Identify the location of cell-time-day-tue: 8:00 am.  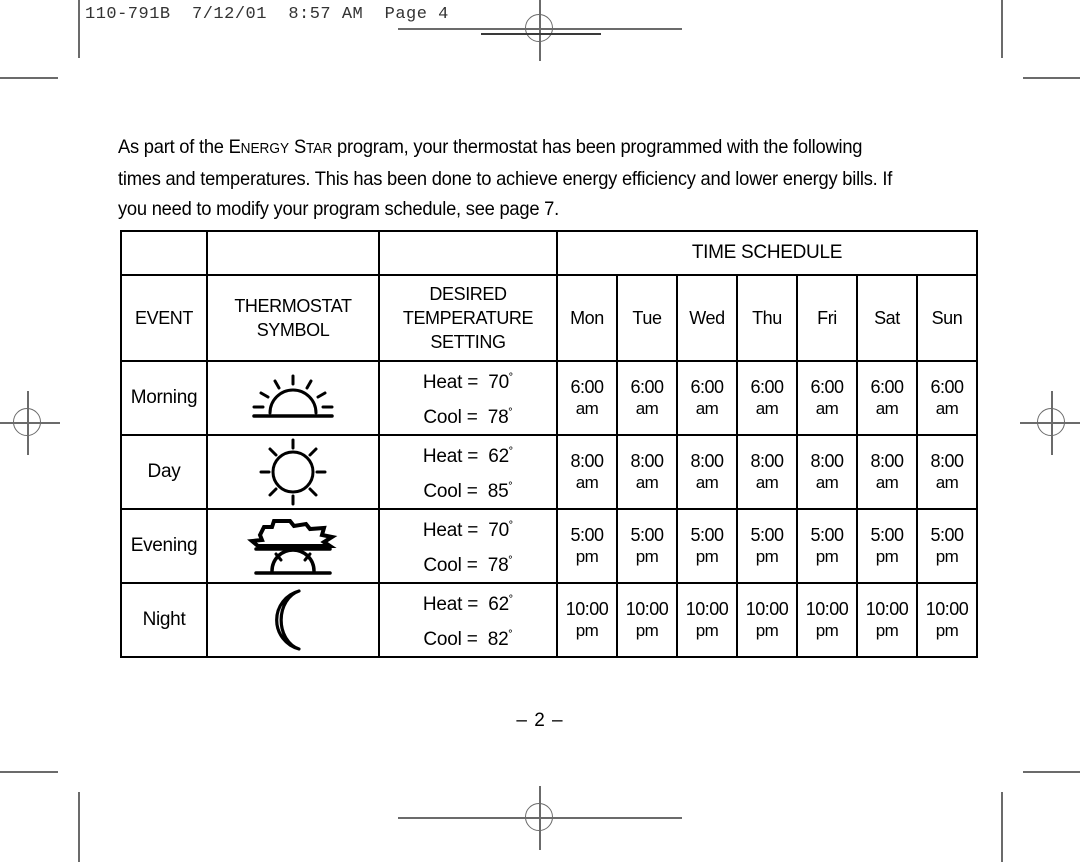
(647, 472).